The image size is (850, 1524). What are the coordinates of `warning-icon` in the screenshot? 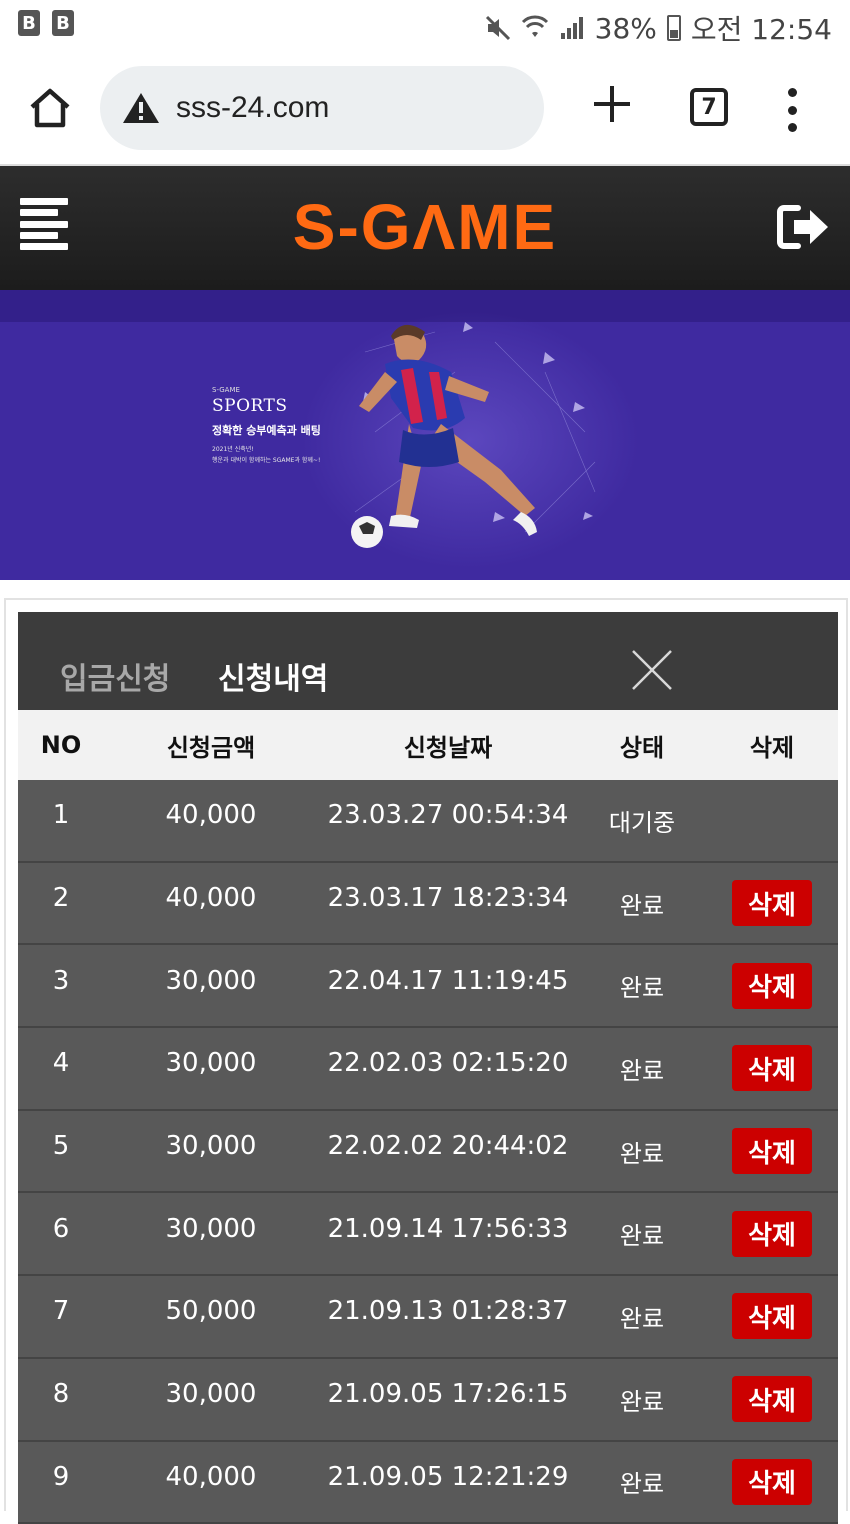 It's located at (141, 108).